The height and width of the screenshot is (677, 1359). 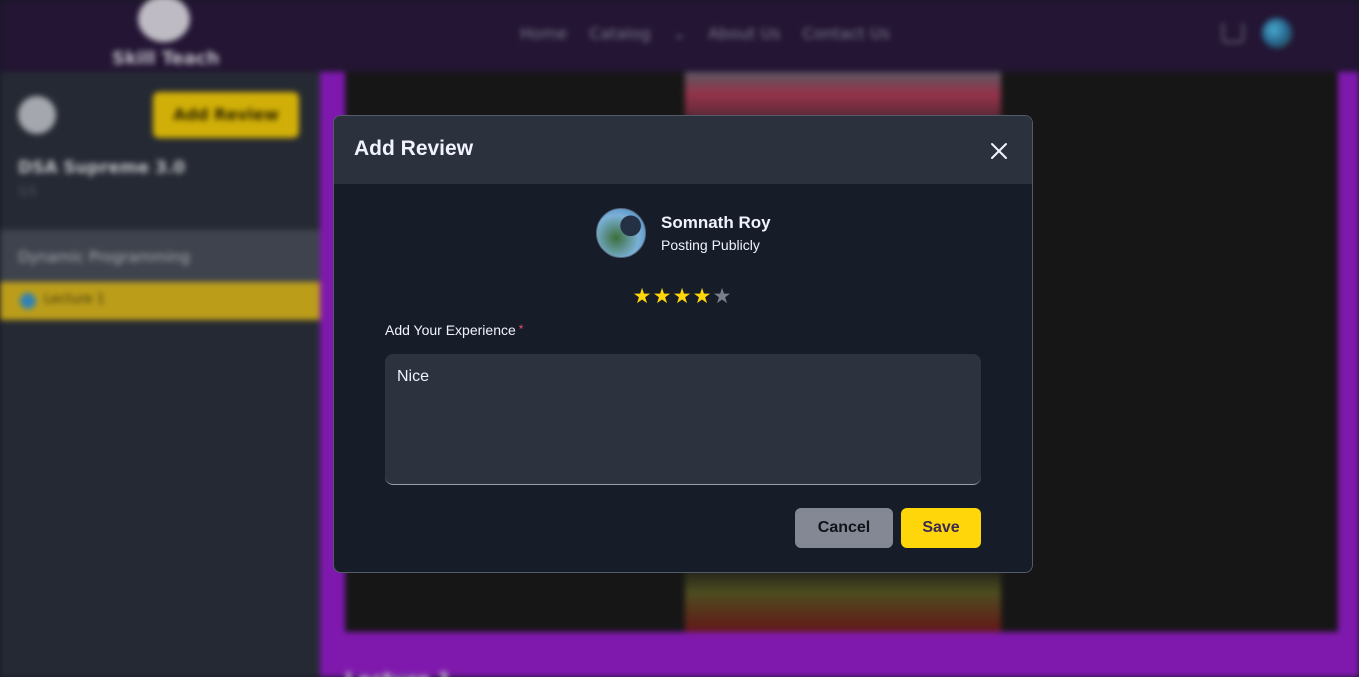 What do you see at coordinates (716, 222) in the screenshot?
I see `user-name: Somnath Roy` at bounding box center [716, 222].